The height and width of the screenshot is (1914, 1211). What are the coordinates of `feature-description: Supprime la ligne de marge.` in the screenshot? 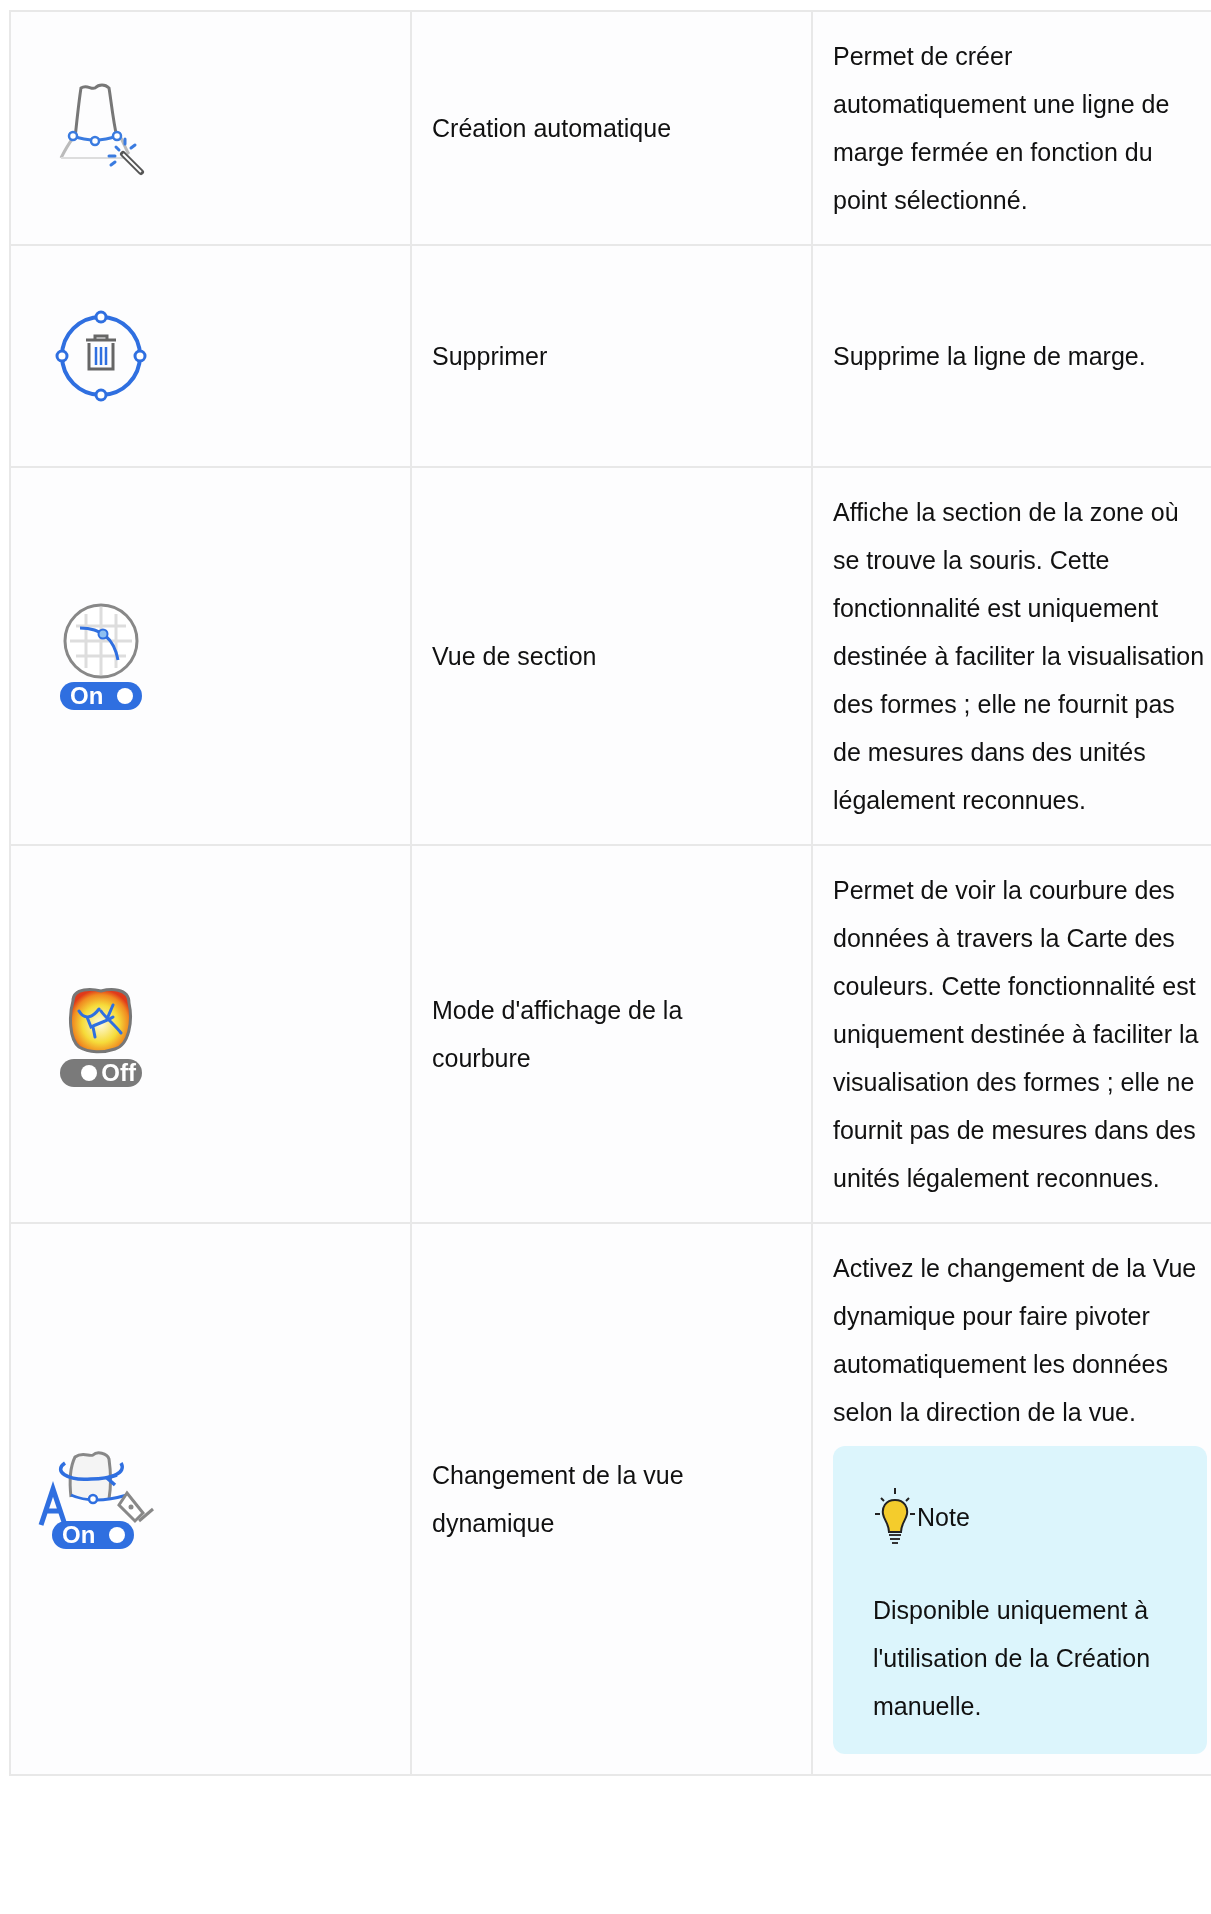 It's located at (990, 356).